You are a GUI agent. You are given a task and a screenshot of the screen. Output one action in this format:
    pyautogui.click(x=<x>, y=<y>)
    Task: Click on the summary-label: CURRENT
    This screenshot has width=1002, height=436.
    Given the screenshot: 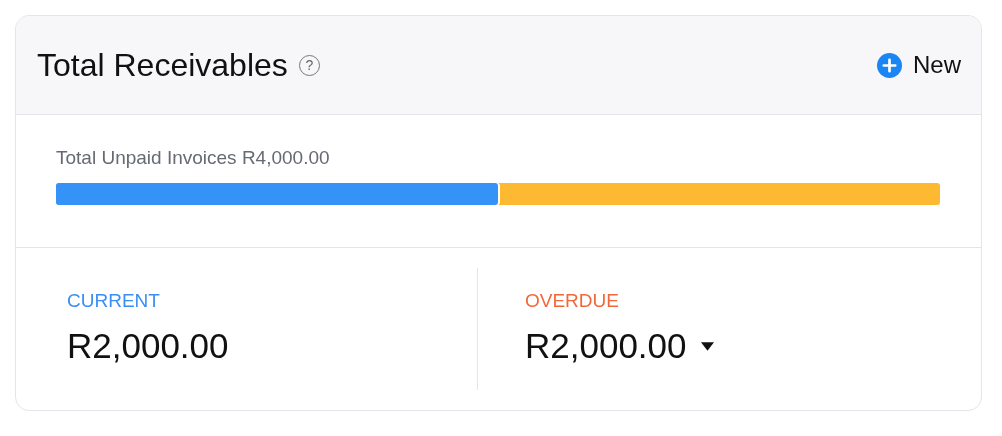 What is the action you would take?
    pyautogui.click(x=114, y=301)
    